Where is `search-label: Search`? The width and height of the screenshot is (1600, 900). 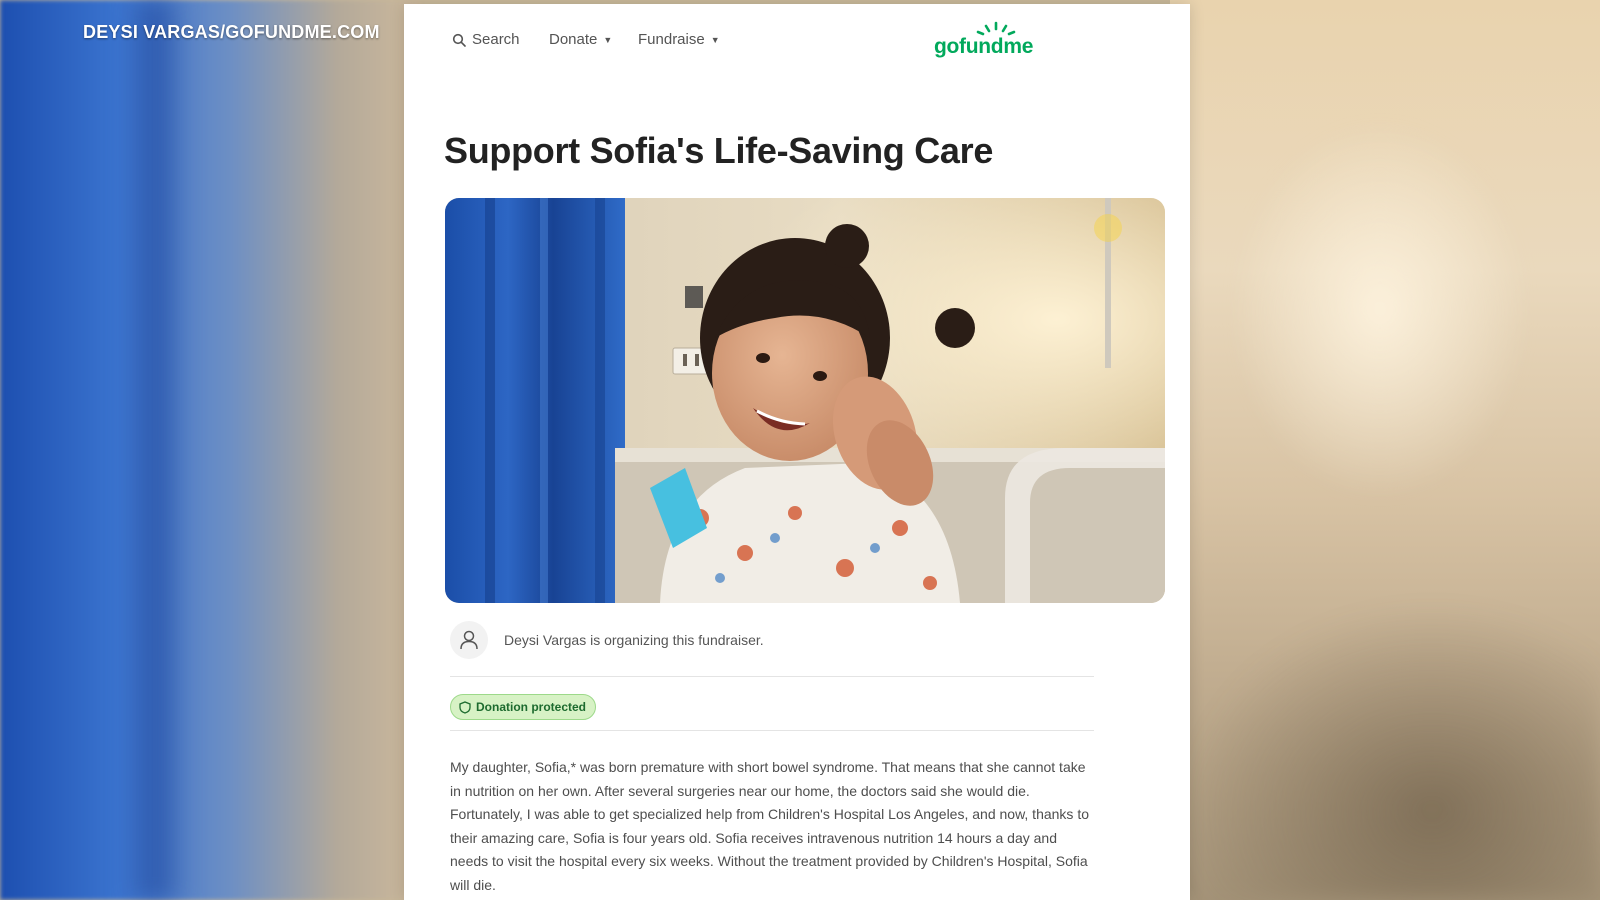 search-label: Search is located at coordinates (496, 39).